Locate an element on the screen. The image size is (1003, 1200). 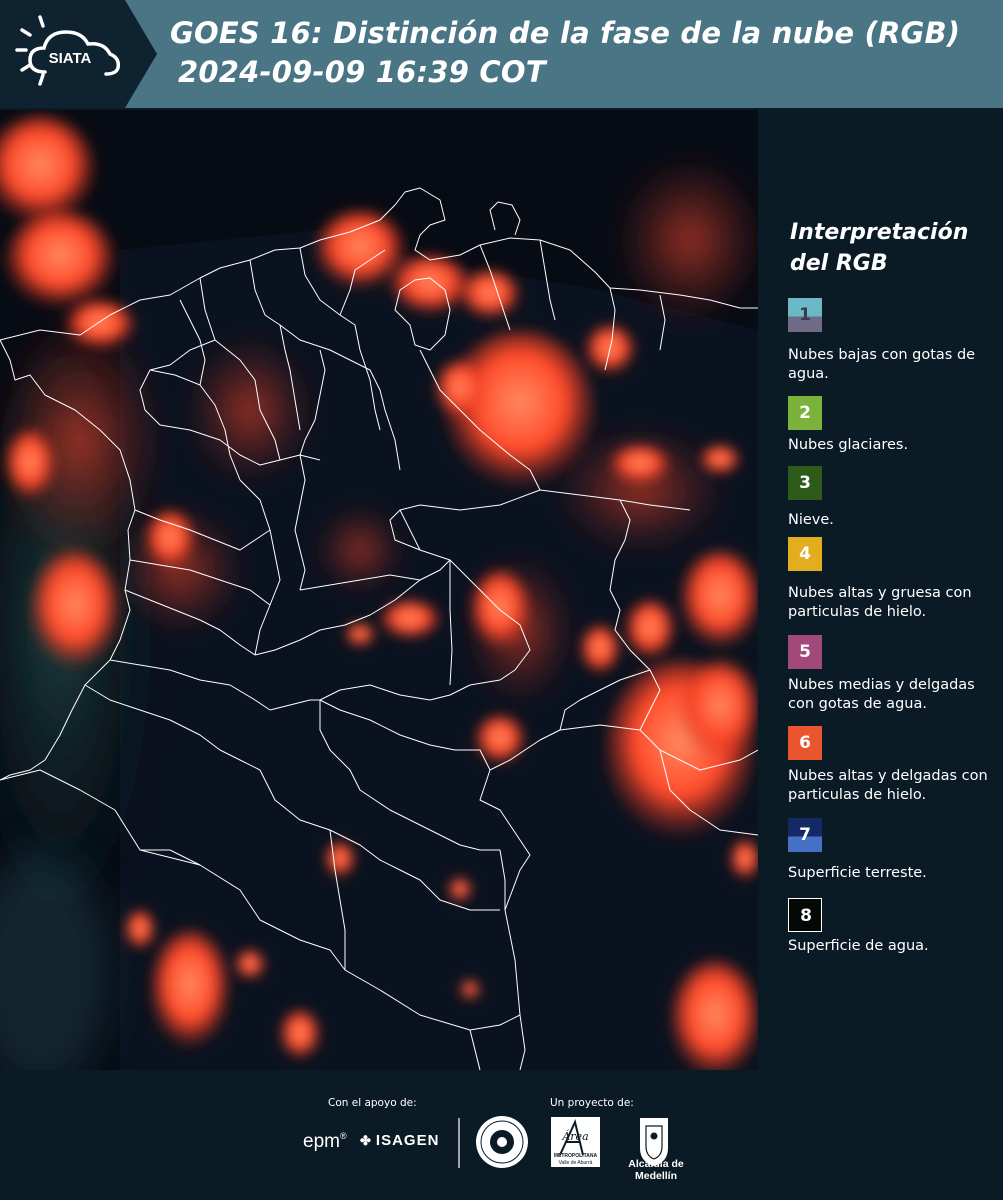
legend-title: Interpretación del RGB is located at coordinates (879, 248).